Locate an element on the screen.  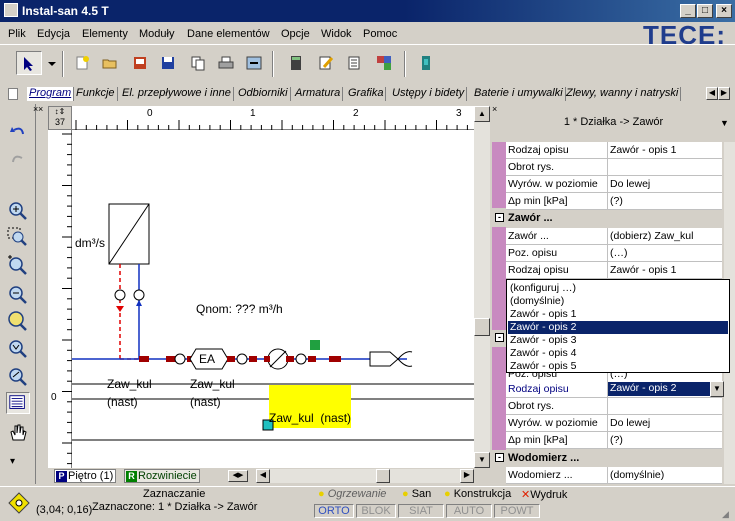
hscroll-thumb is located at coordinates (383, 476).